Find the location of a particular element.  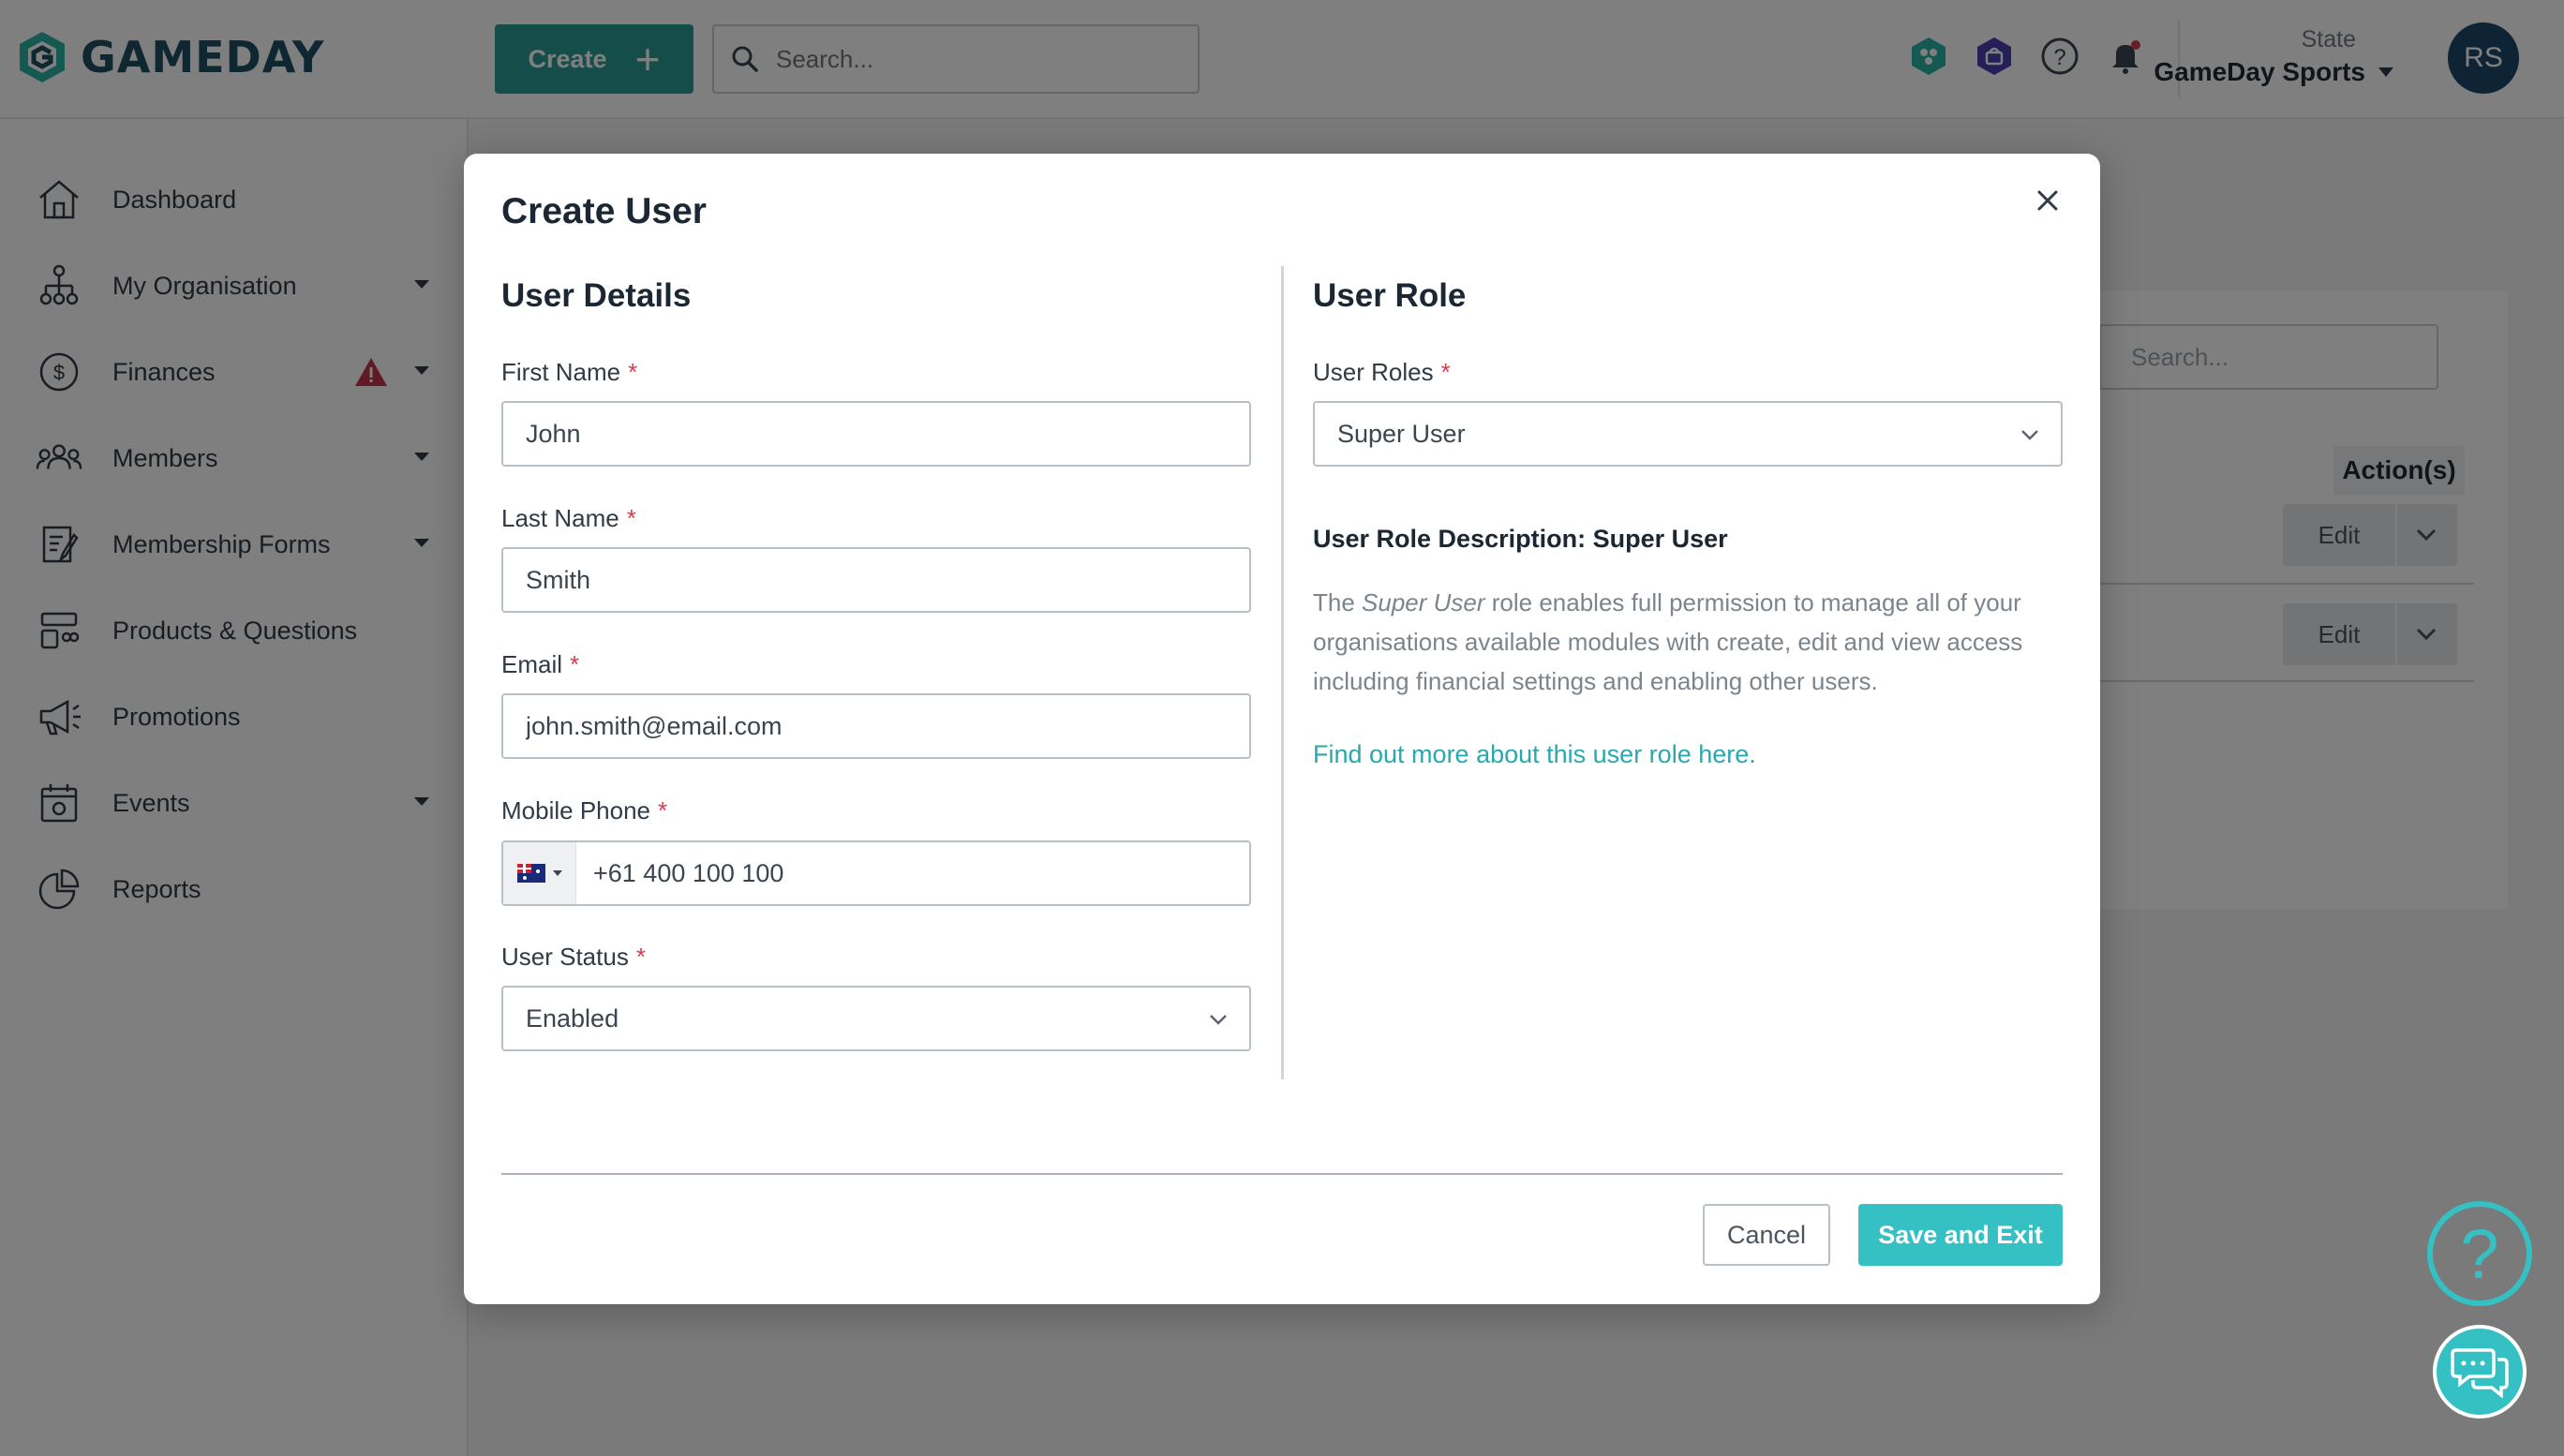

close-button is located at coordinates (2047, 200).